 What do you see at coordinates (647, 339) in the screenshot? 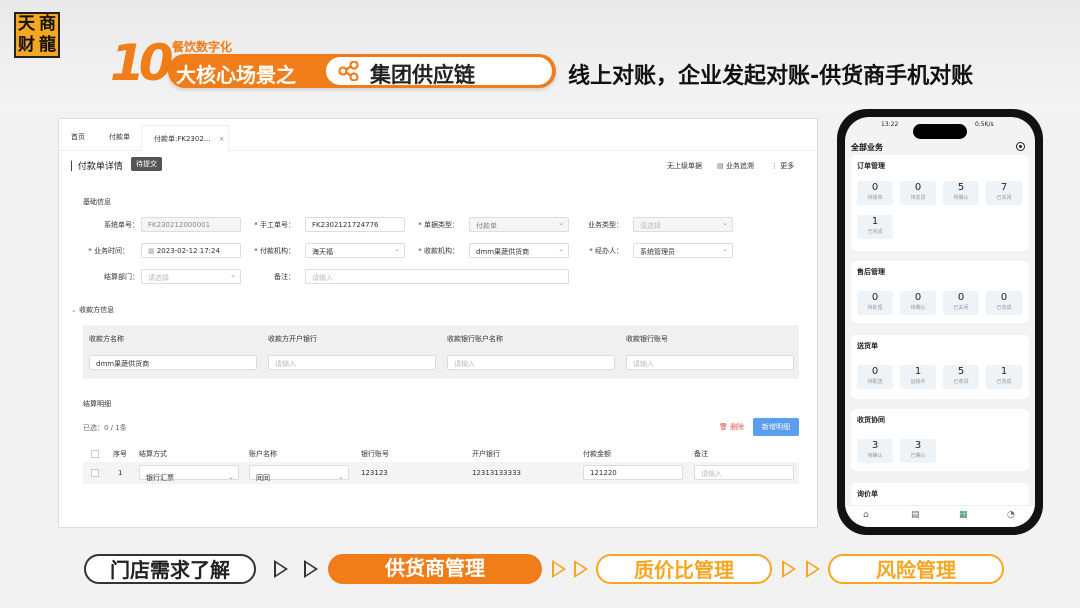
I see `receiver-col: 收款银行账号` at bounding box center [647, 339].